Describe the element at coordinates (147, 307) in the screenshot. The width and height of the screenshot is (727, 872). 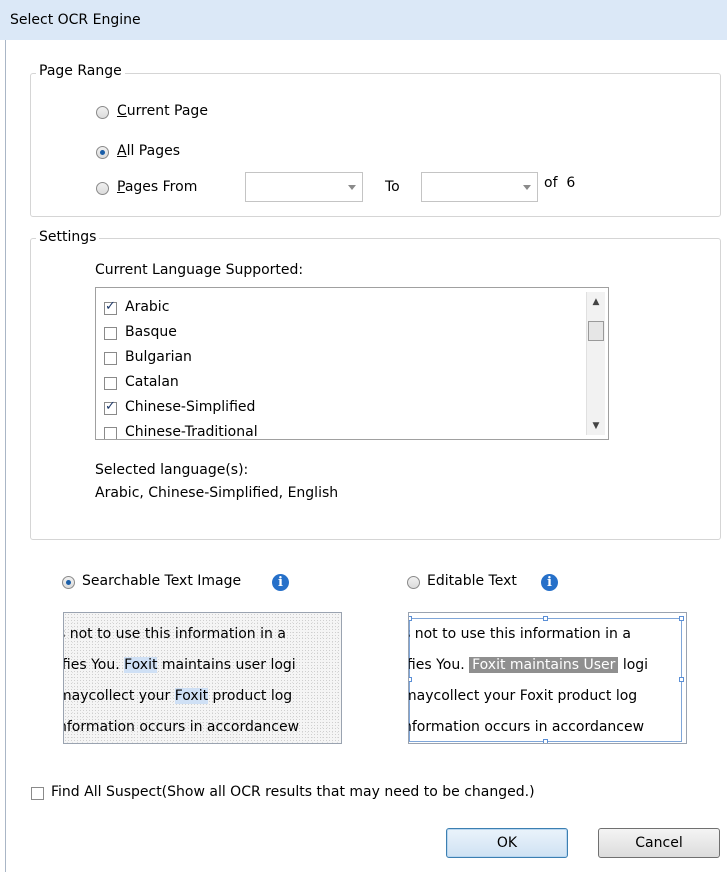
I see `language-name: Arabic` at that location.